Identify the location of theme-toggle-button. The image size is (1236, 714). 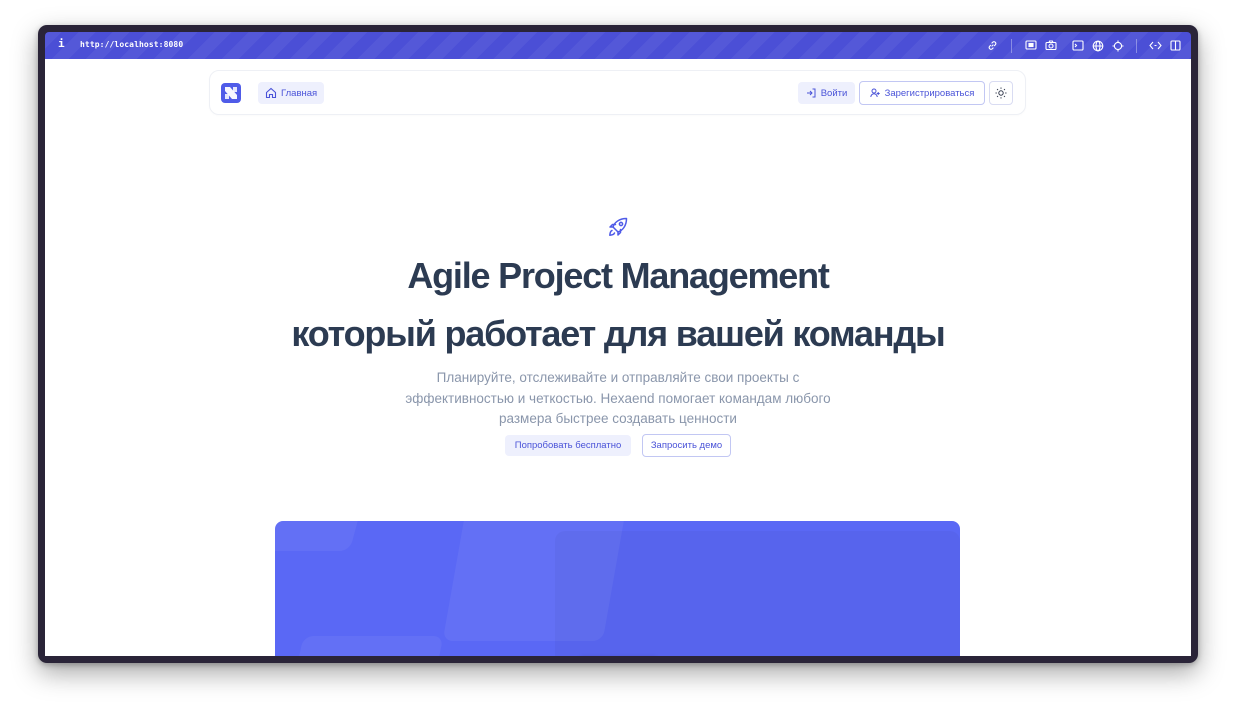
(1001, 93).